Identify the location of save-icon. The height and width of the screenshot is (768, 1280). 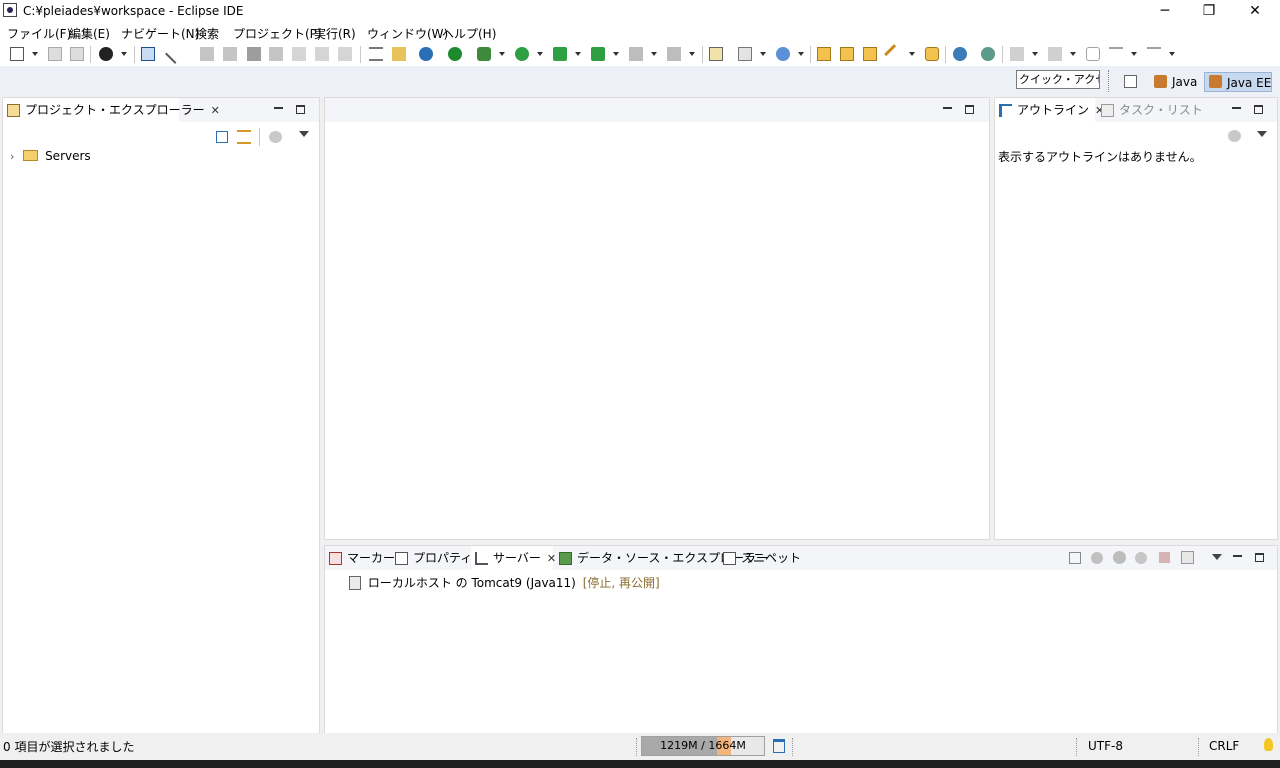
(55, 54).